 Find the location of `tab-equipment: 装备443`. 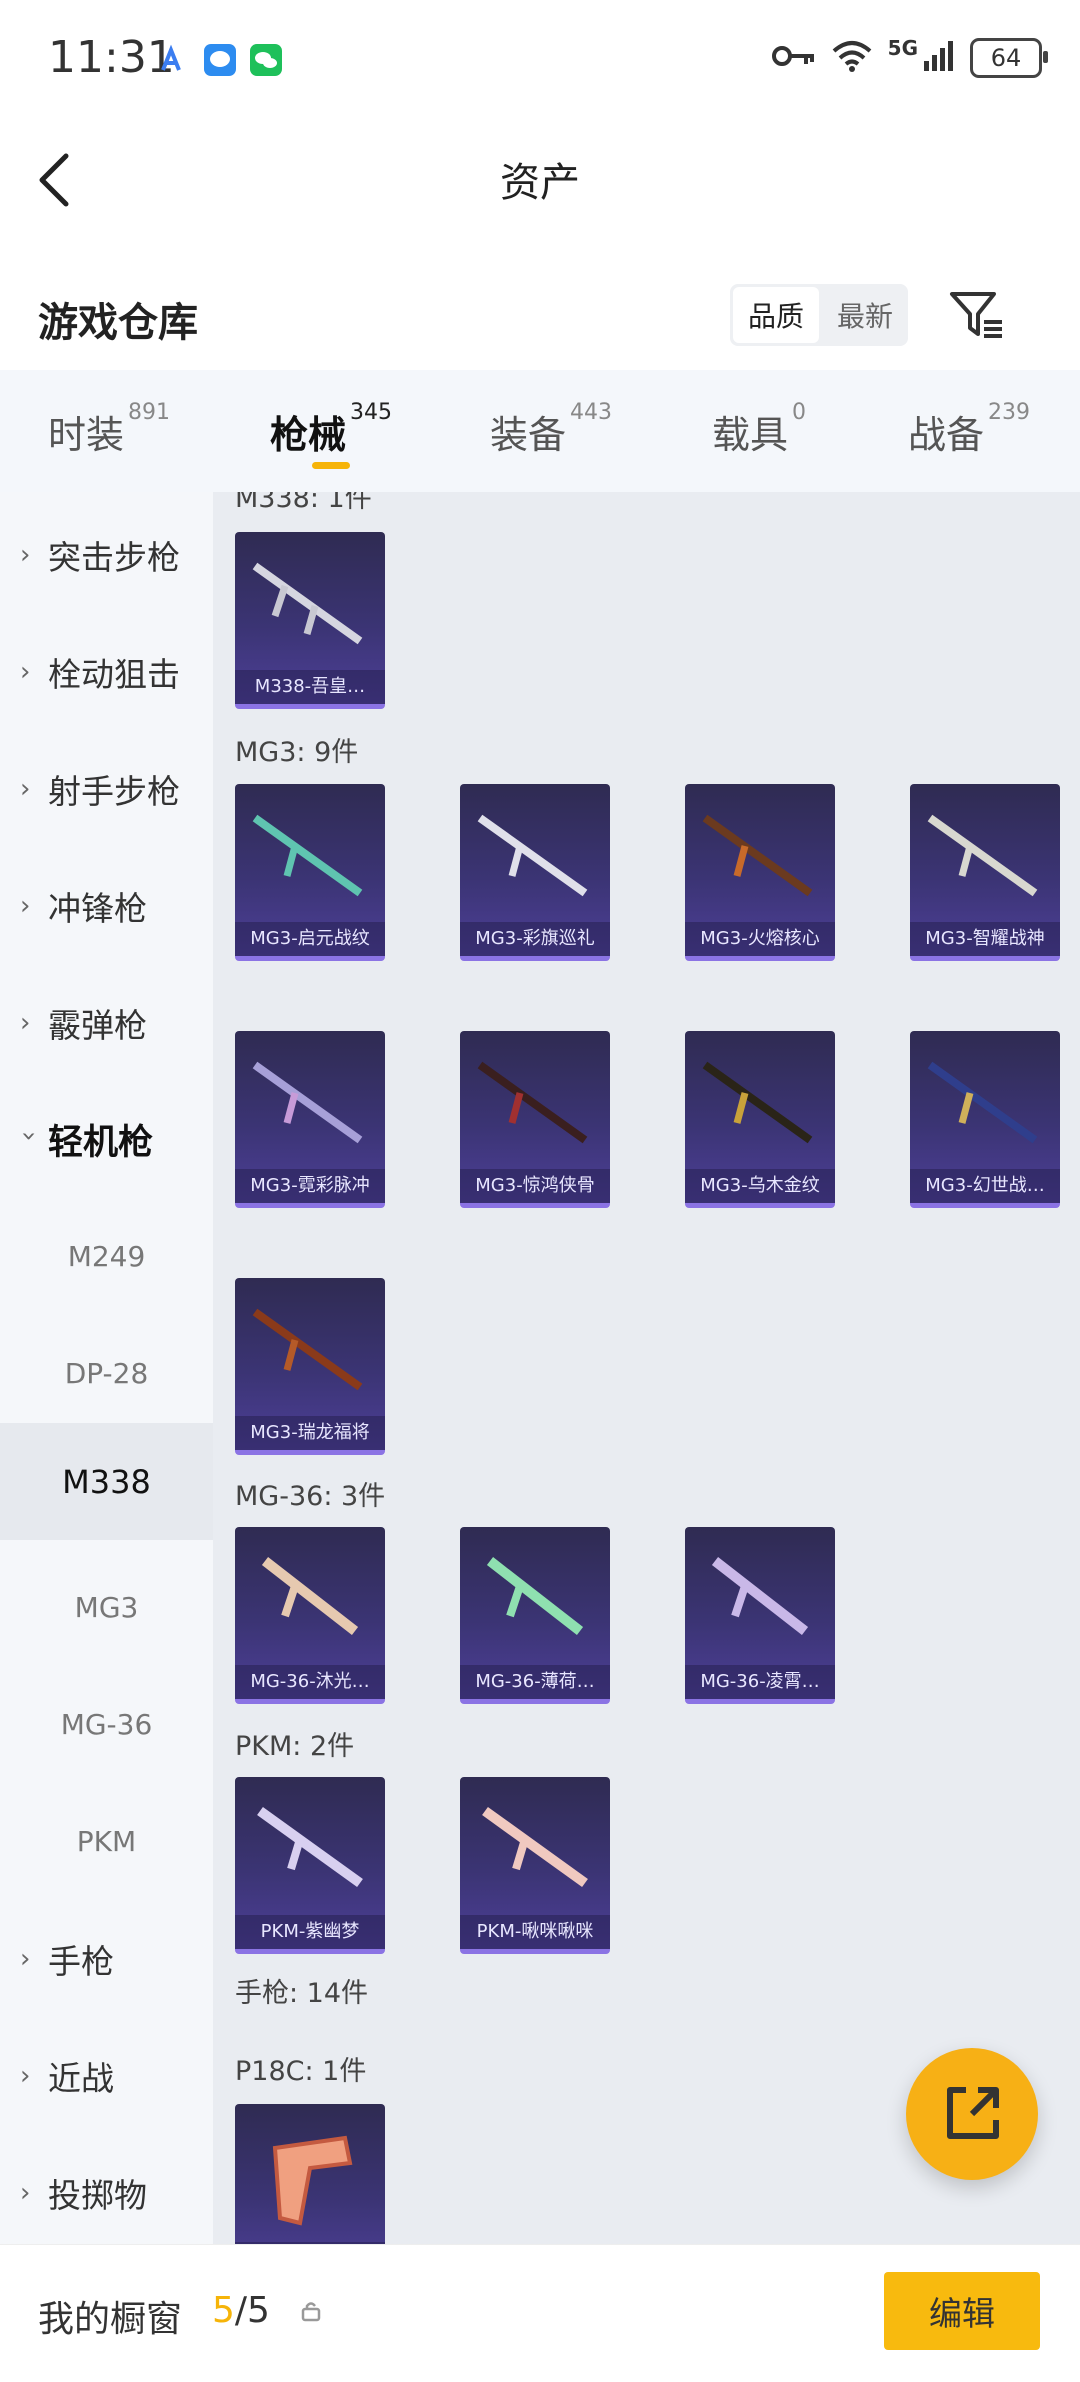

tab-equipment: 装备443 is located at coordinates (551, 429).